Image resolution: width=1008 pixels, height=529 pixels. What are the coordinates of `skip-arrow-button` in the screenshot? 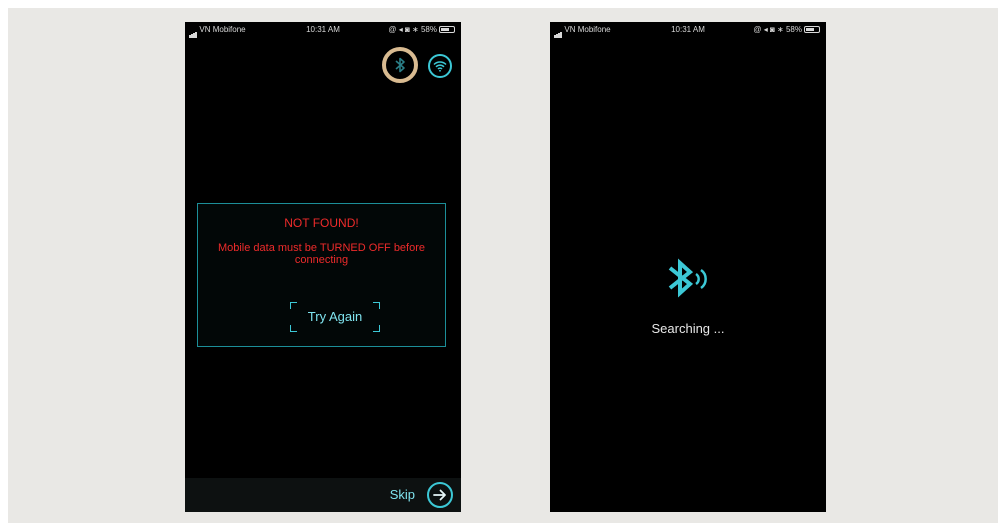 It's located at (440, 495).